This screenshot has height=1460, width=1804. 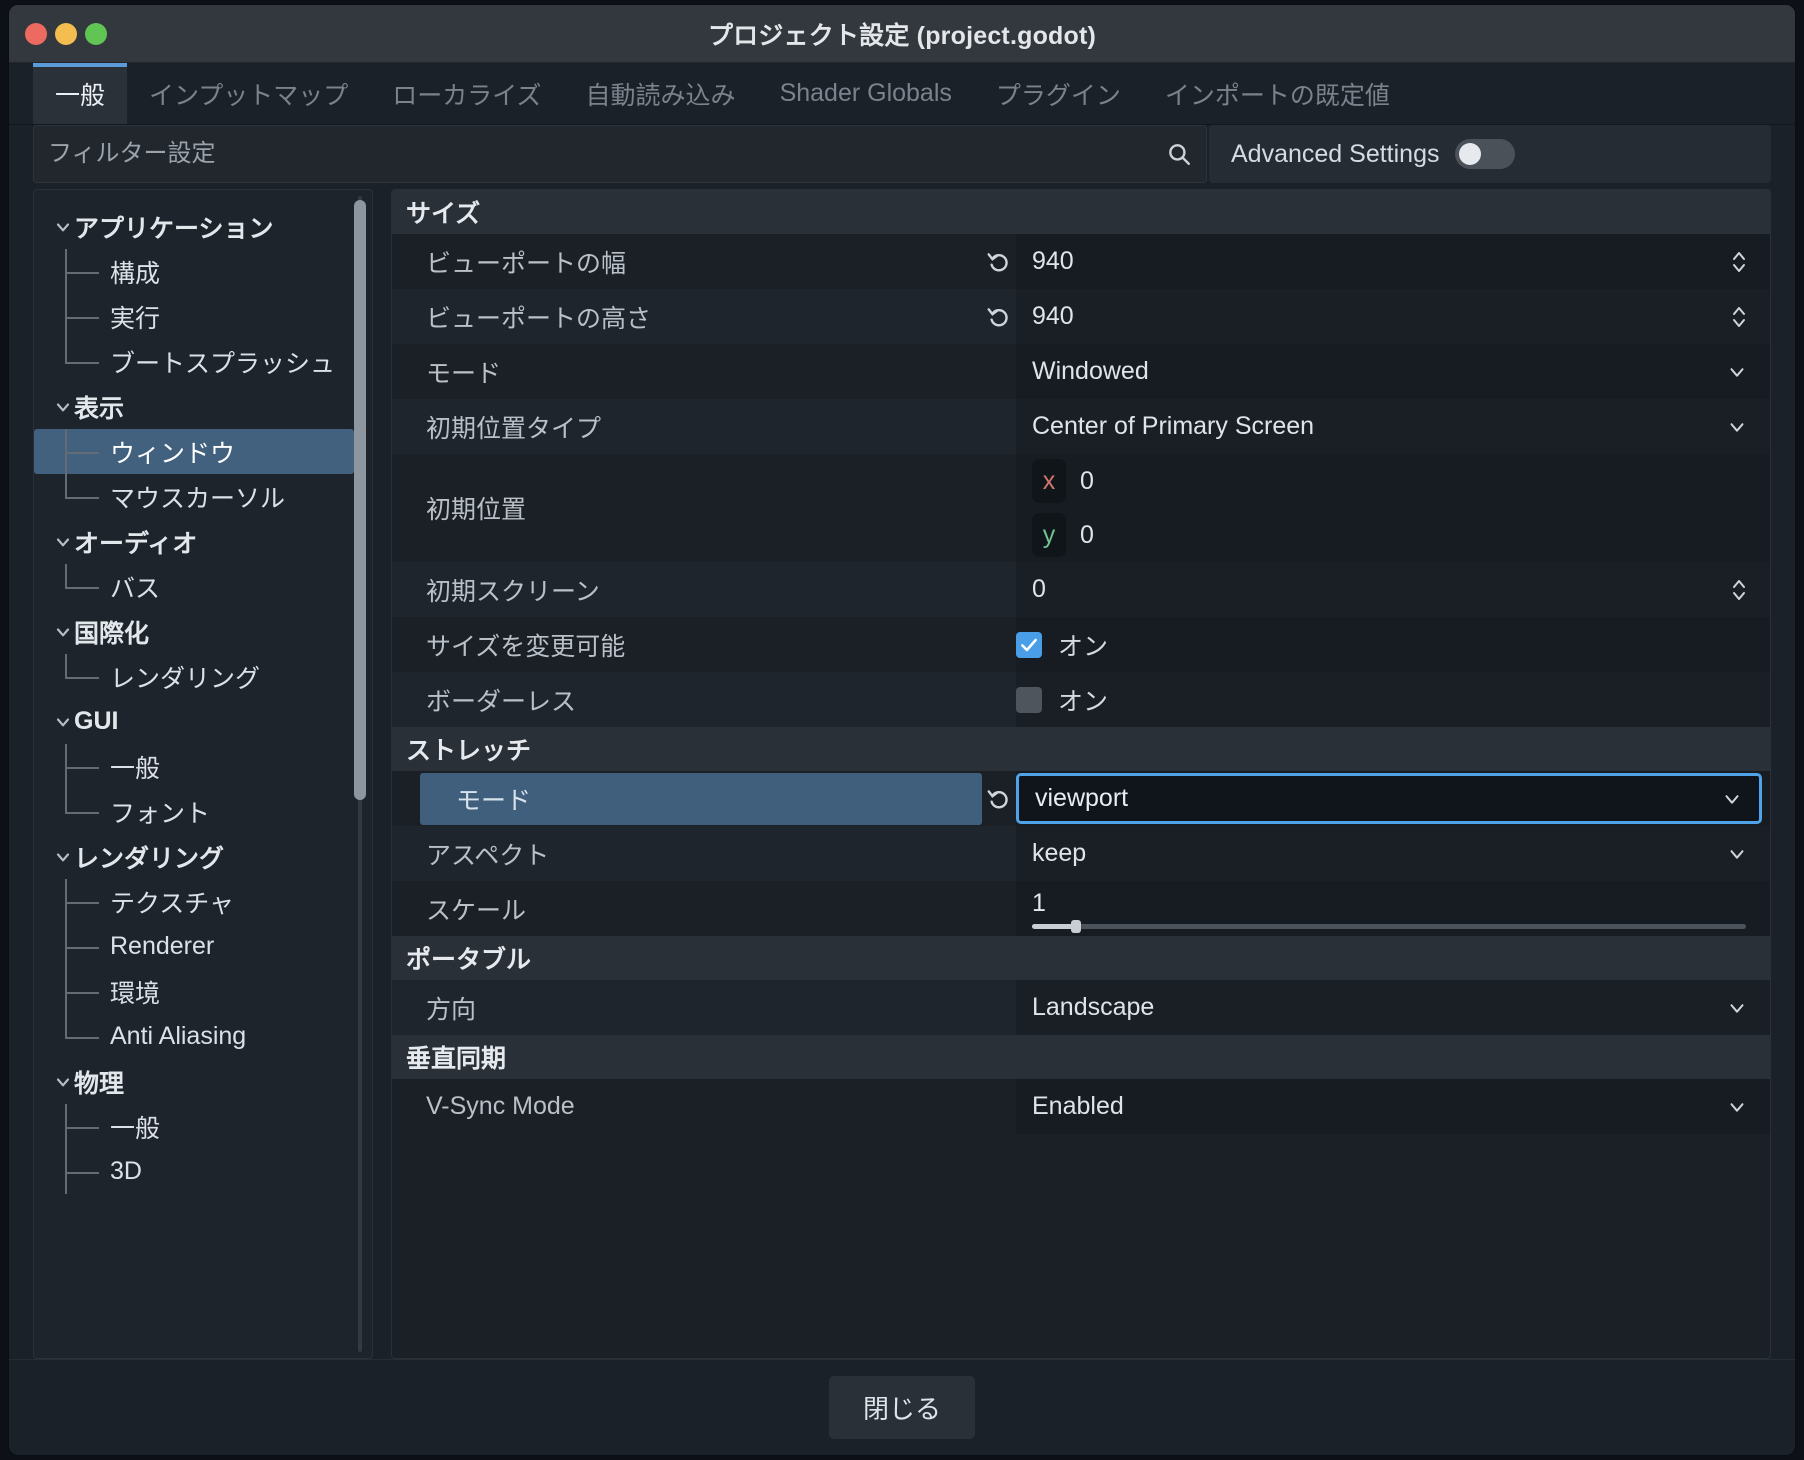 I want to click on sidebar-item-20: 一般, so click(x=203, y=1126).